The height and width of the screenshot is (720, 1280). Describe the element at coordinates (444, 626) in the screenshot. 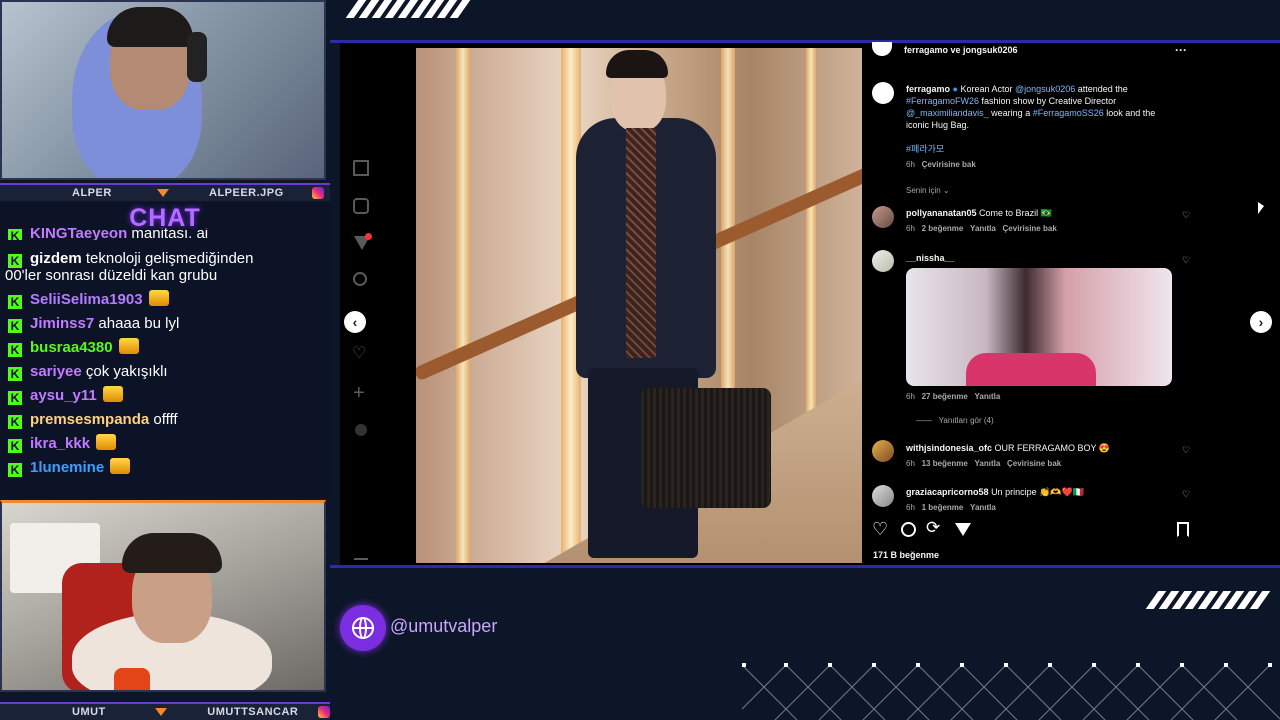

I see `social-handle: @umutvalper` at that location.